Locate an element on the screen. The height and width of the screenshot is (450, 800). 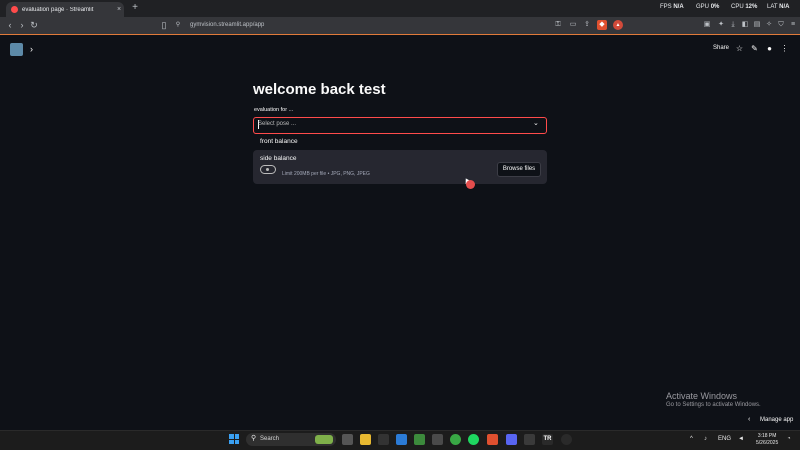
browser-menu-icon: ≡ is located at coordinates (793, 25).